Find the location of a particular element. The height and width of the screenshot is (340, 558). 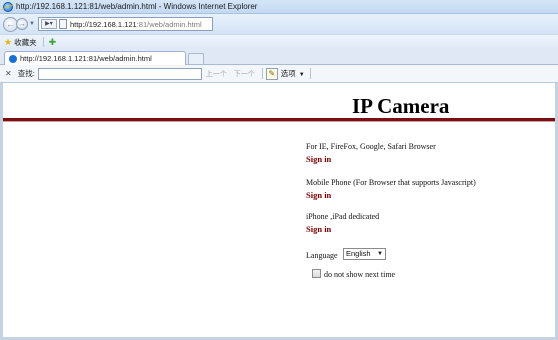

find-input is located at coordinates (119, 73).